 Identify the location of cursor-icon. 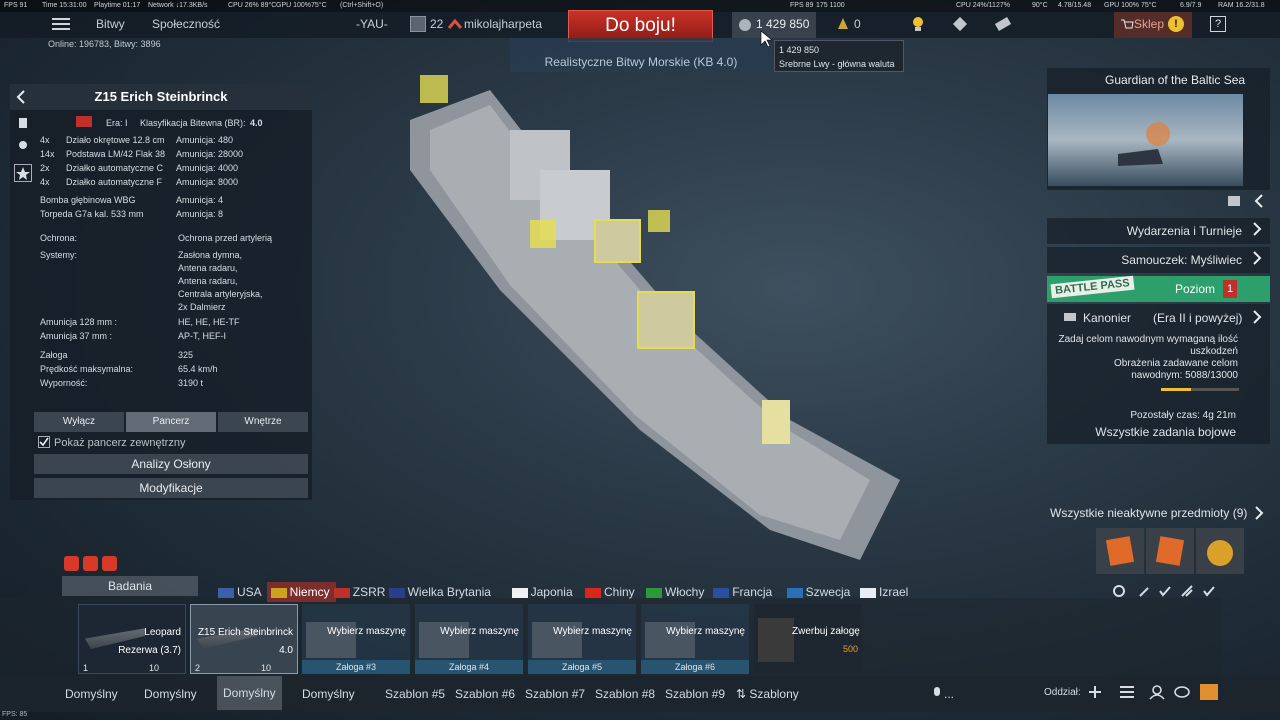
(766, 39).